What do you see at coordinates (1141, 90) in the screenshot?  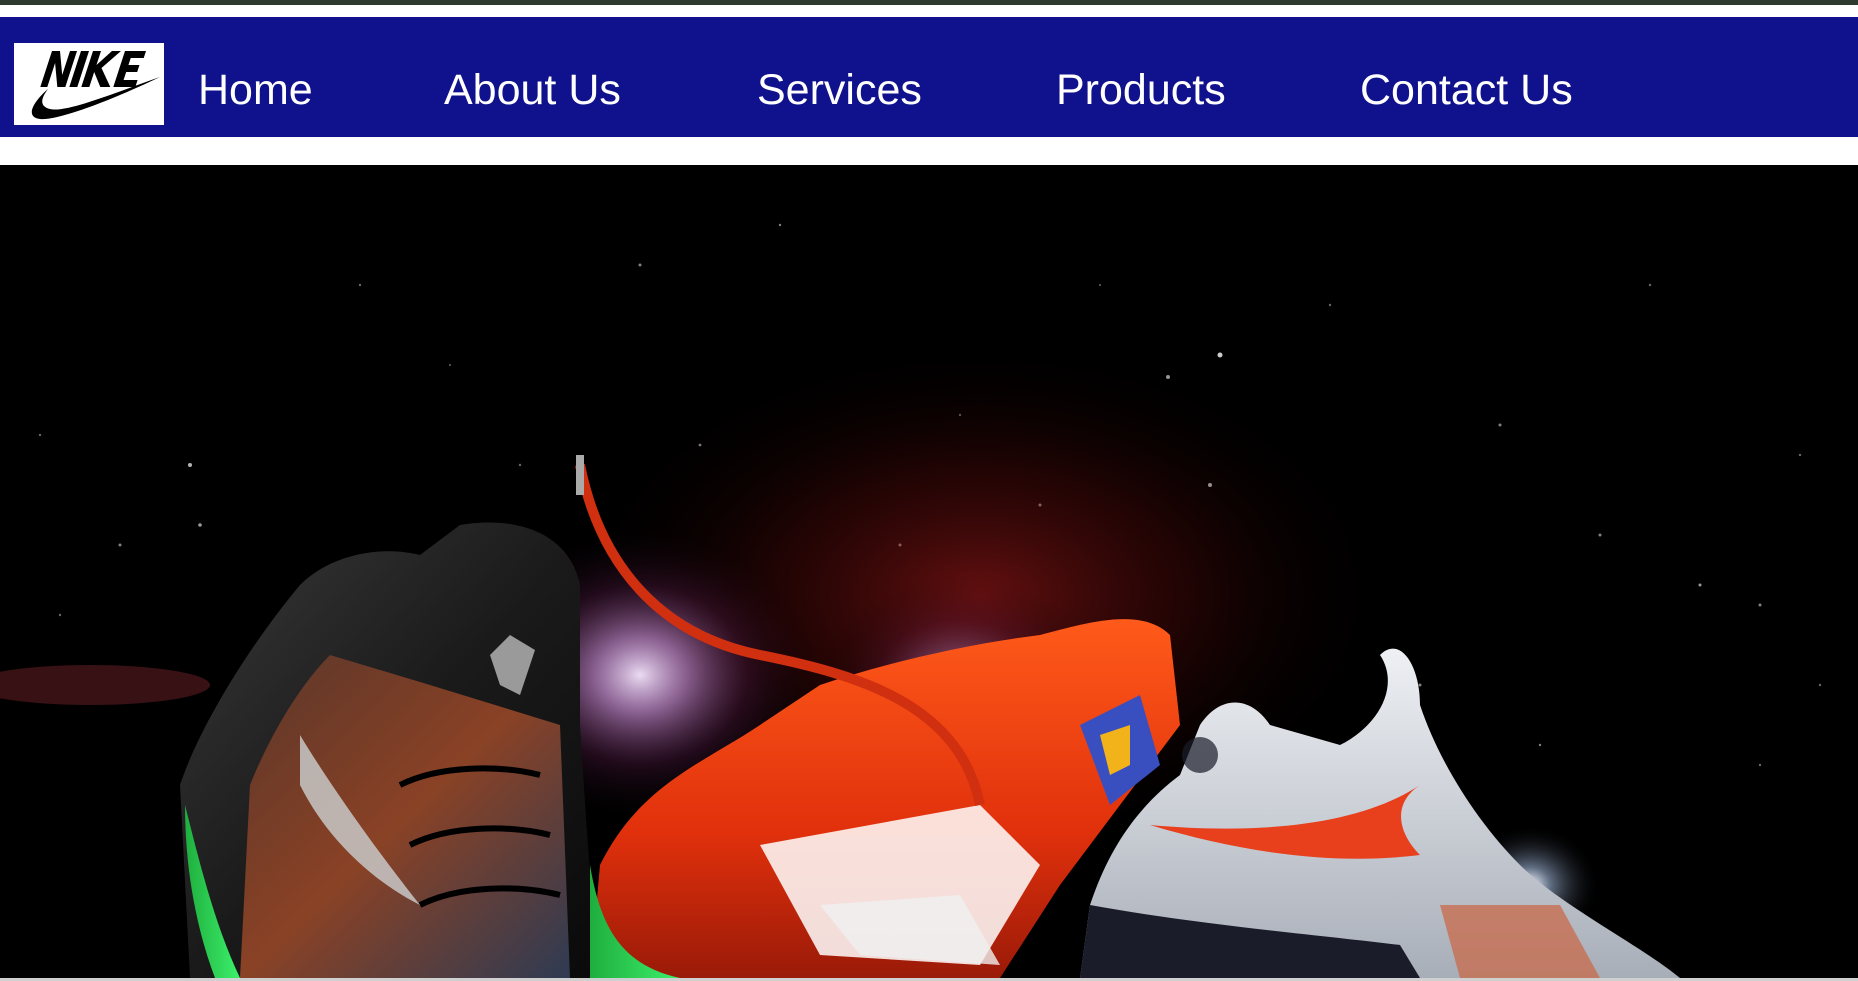 I see `nav-link-products: Products` at bounding box center [1141, 90].